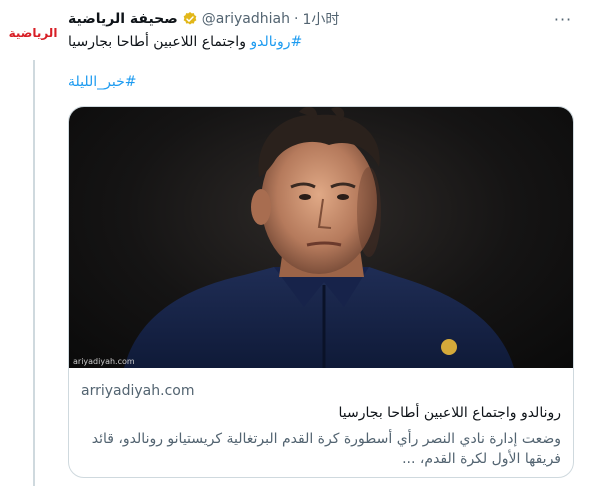 This screenshot has height=486, width=590. I want to click on thread-line, so click(34, 273).